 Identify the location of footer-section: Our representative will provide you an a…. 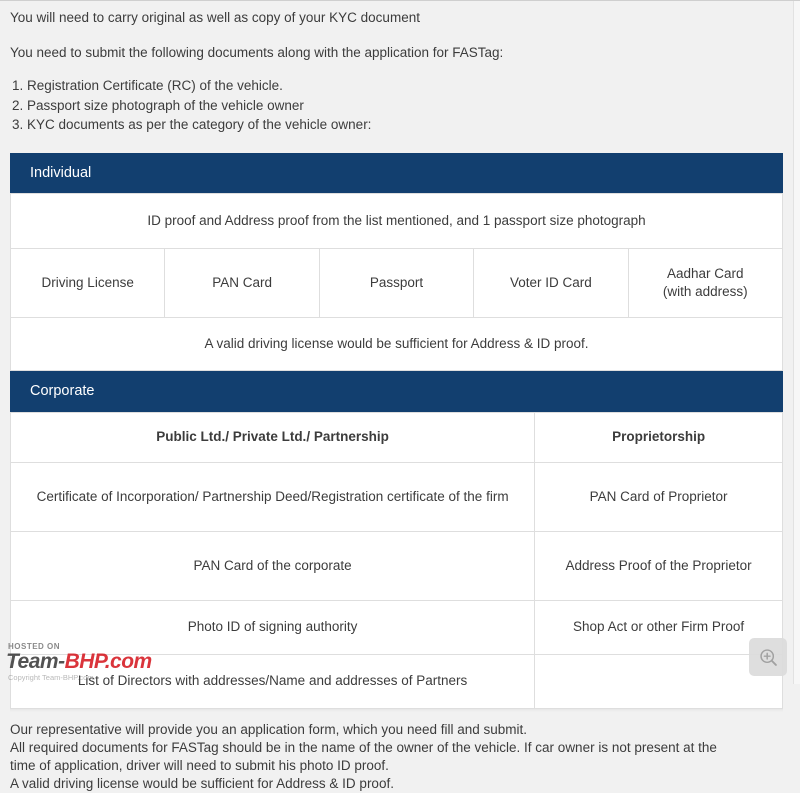
(396, 752).